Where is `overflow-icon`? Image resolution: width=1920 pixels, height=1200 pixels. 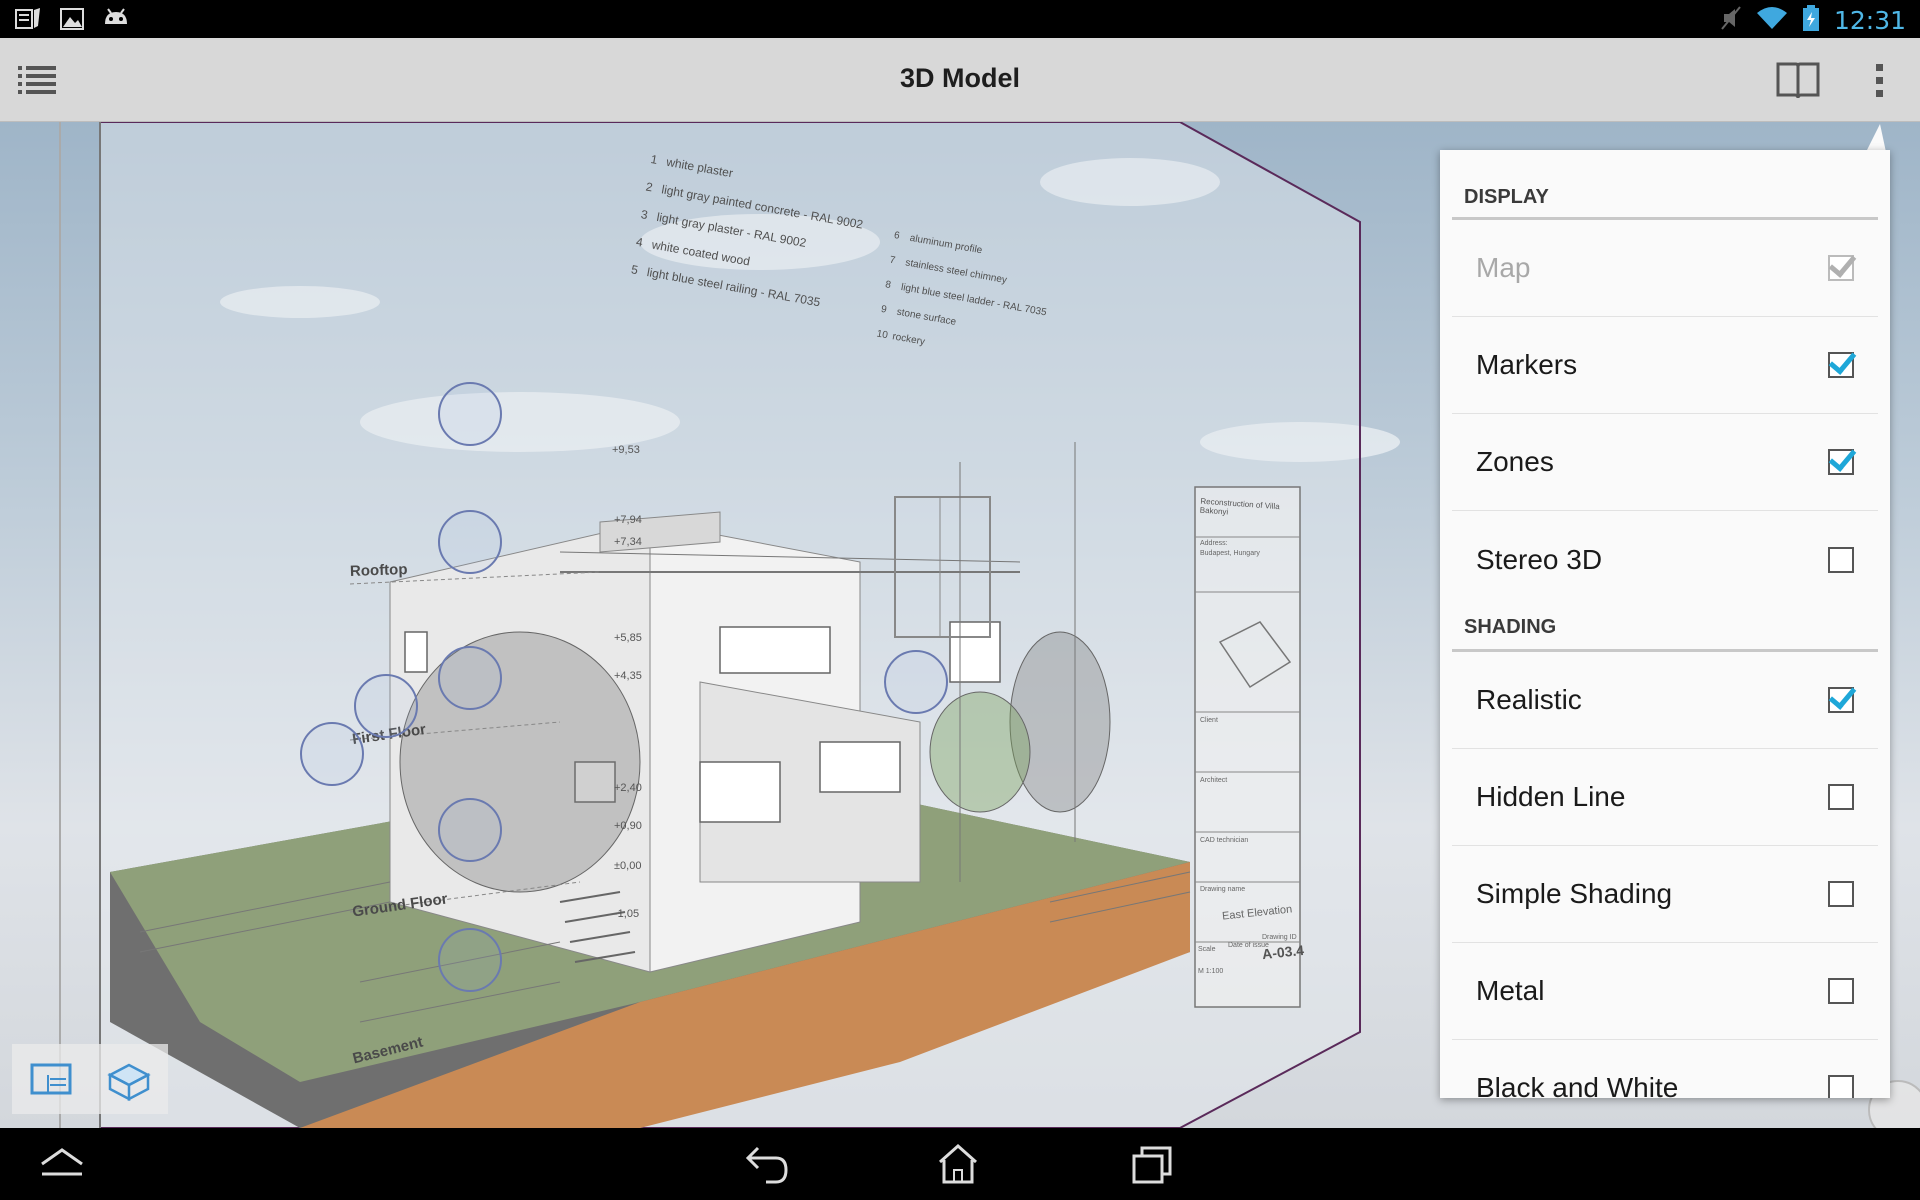 overflow-icon is located at coordinates (1880, 80).